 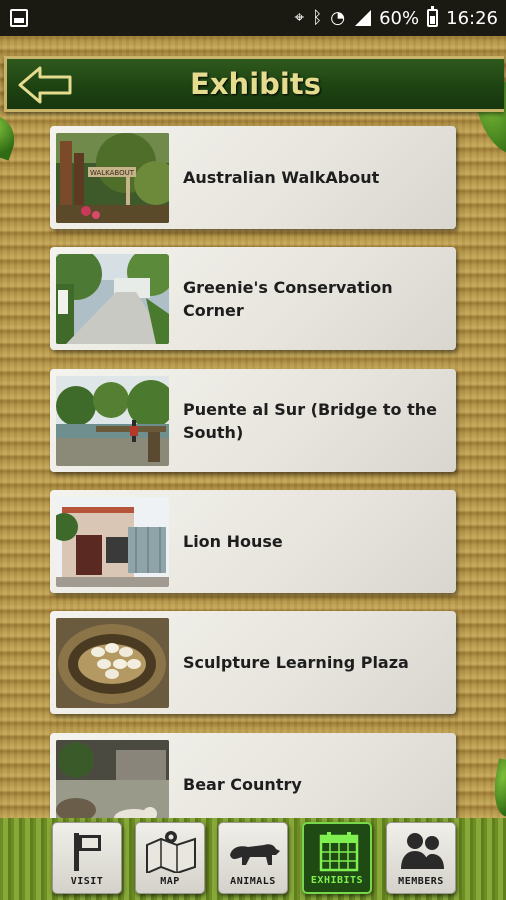 What do you see at coordinates (233, 541) in the screenshot?
I see `exhibit-name: Lion House` at bounding box center [233, 541].